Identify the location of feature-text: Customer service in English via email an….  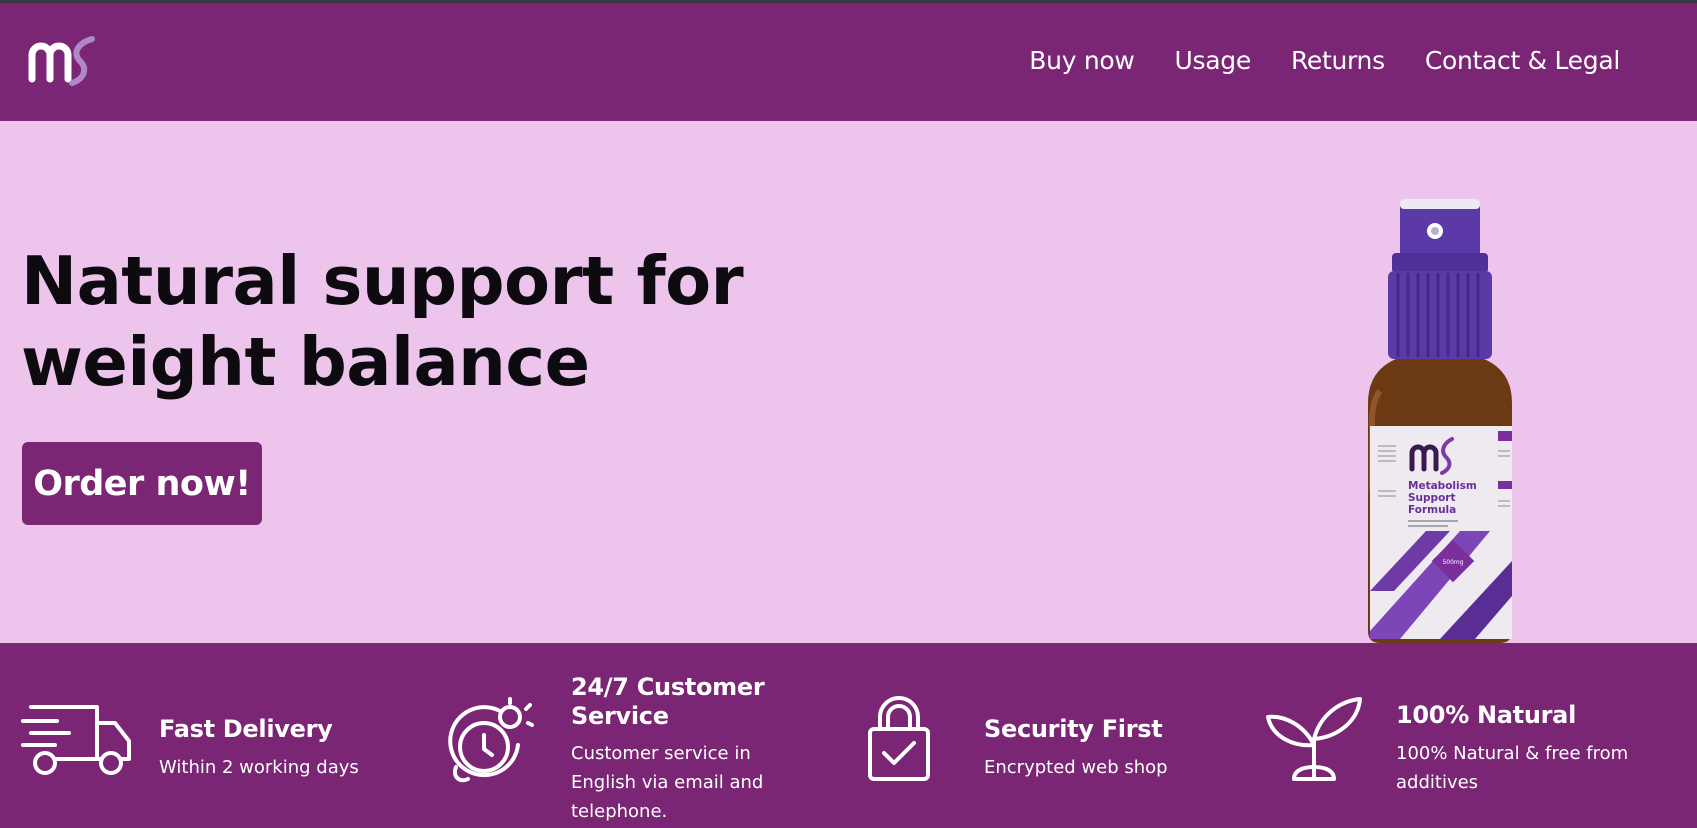
(667, 782).